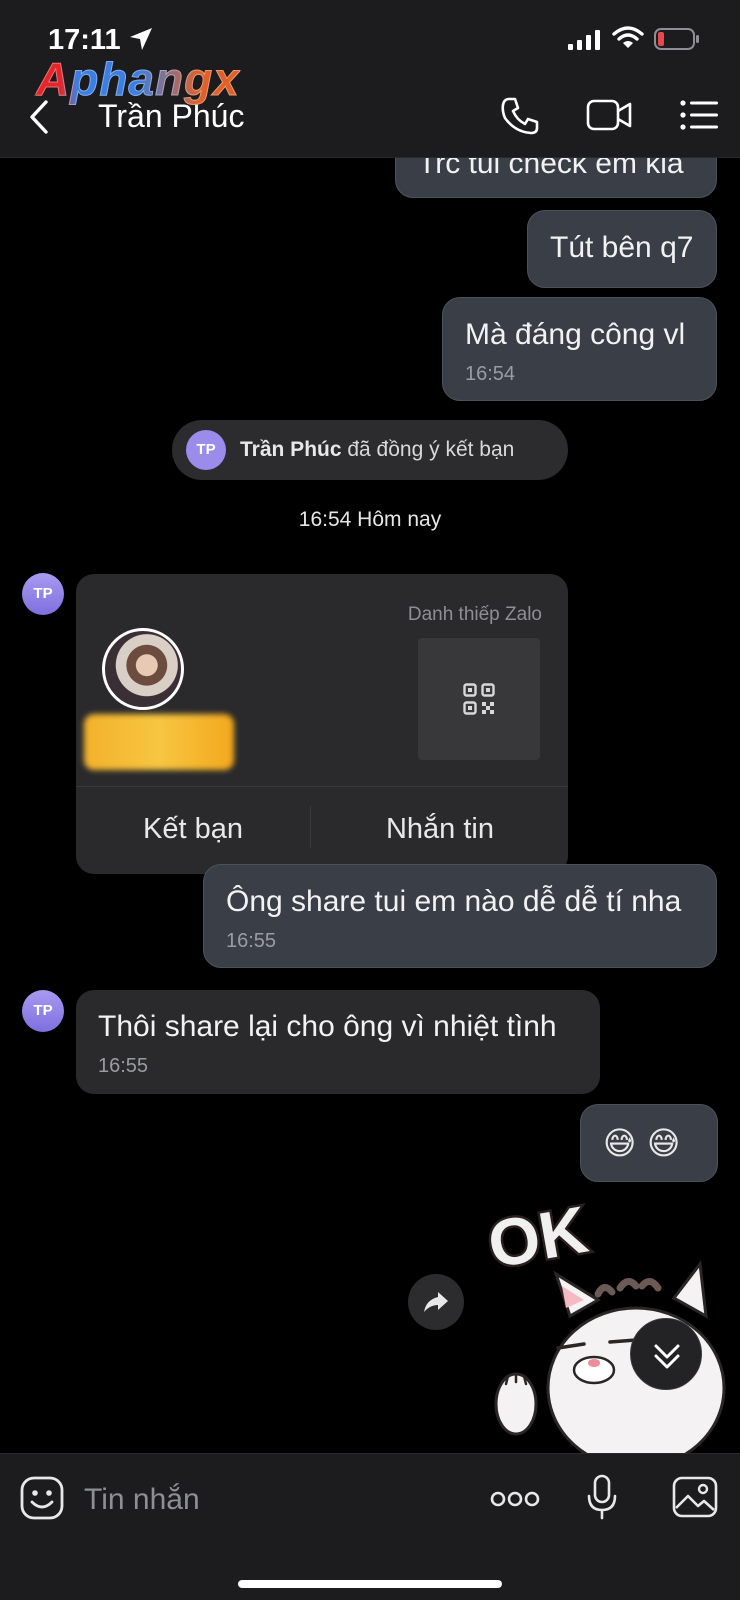 The height and width of the screenshot is (1600, 740). What do you see at coordinates (575, 334) in the screenshot?
I see `message-text: Mà đáng công vl` at bounding box center [575, 334].